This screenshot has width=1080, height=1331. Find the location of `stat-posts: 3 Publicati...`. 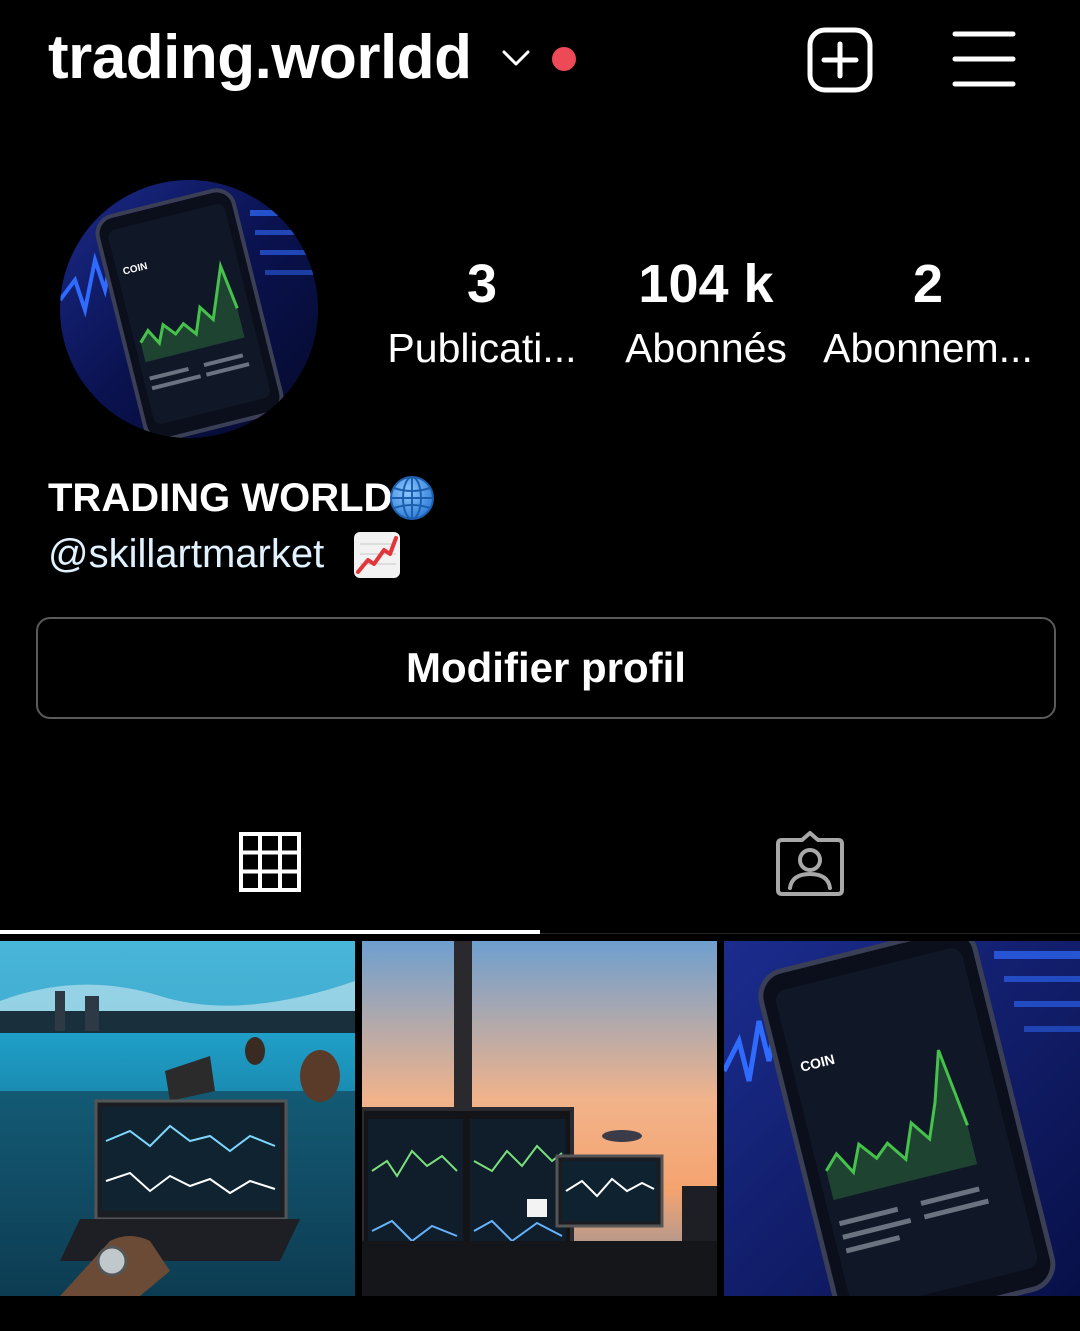

stat-posts: 3 Publicati... is located at coordinates (482, 313).